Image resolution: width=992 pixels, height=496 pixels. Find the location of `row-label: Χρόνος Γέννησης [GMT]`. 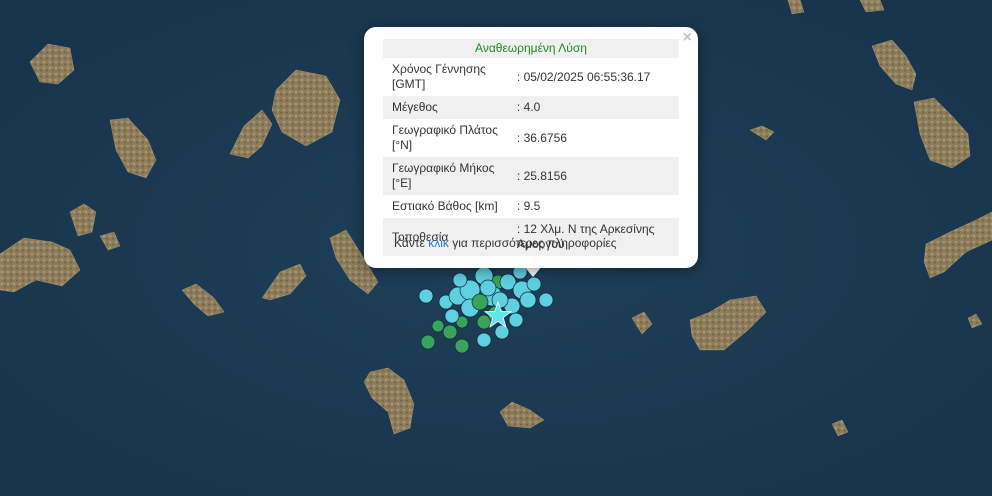

row-label: Χρόνος Γέννησης [GMT] is located at coordinates (439, 76).